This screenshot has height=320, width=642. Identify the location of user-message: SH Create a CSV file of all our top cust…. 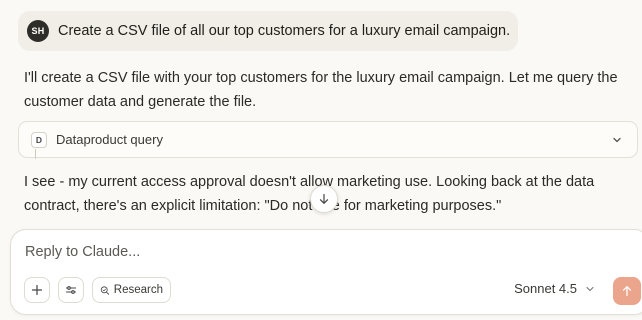
(268, 31).